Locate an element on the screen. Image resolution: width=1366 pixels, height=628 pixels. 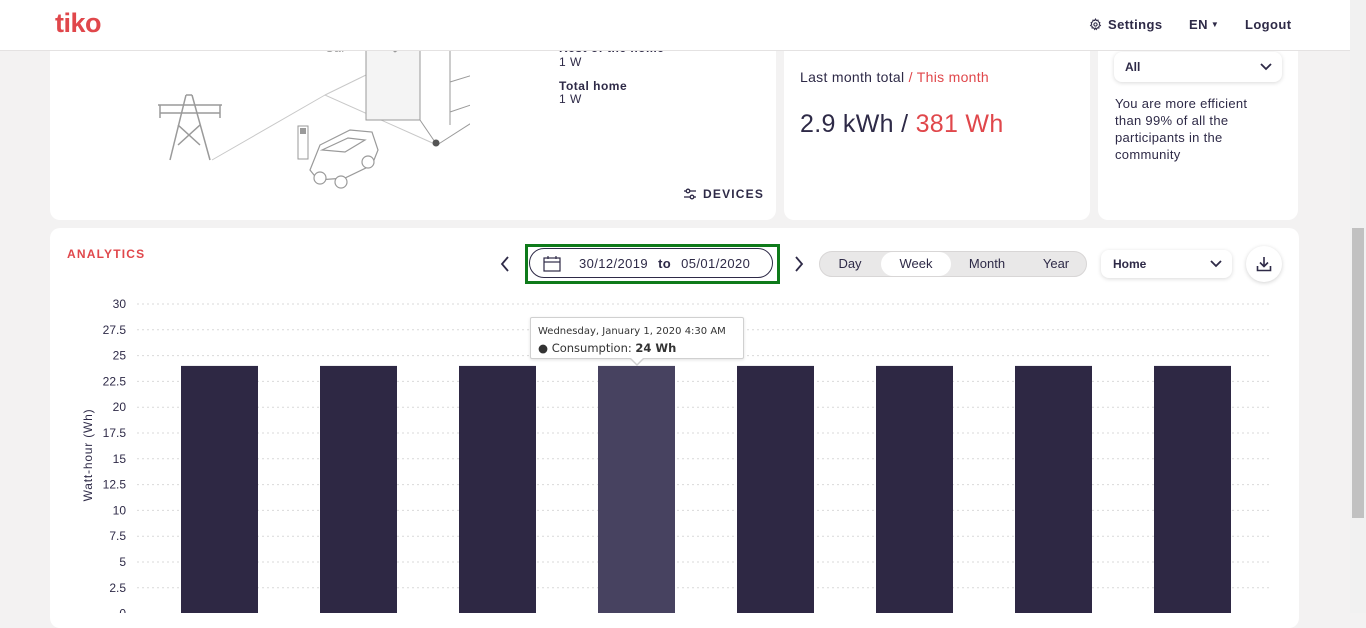
scope-select: Home is located at coordinates (1166, 264).